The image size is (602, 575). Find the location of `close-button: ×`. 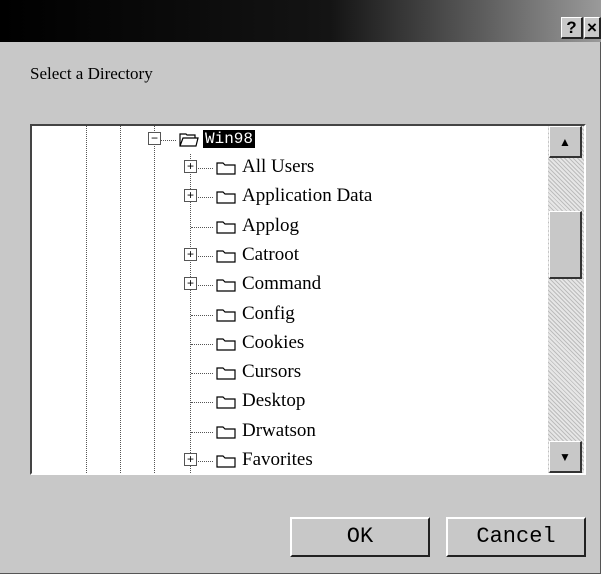

close-button: × is located at coordinates (592, 28).